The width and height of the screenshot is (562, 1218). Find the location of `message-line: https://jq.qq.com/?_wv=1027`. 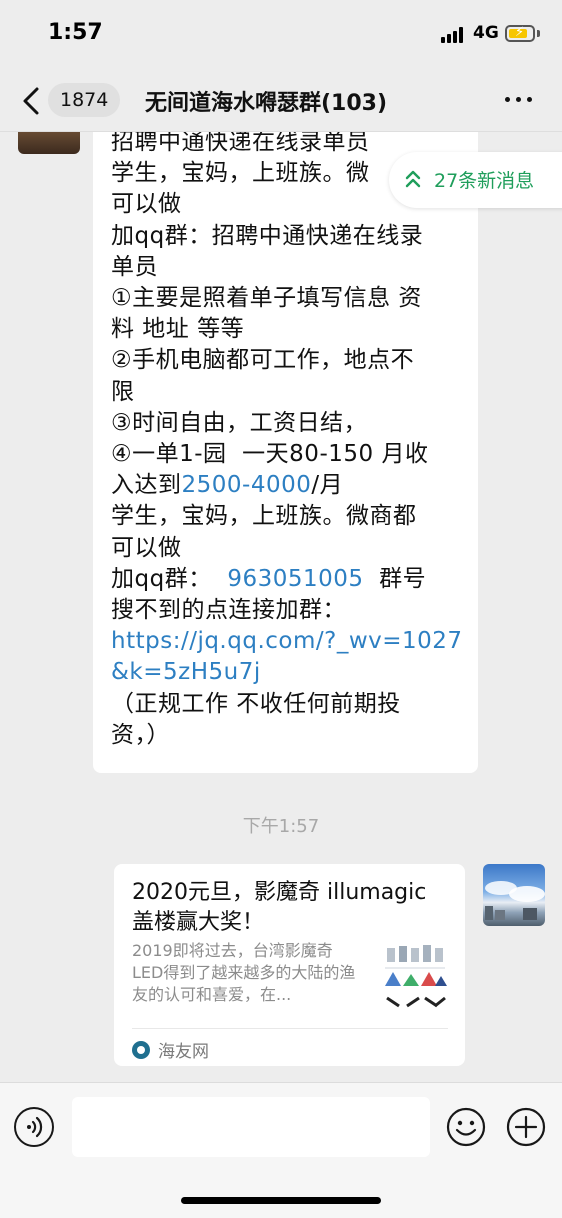

message-line: https://jq.qq.com/?_wv=1027 is located at coordinates (291, 641).